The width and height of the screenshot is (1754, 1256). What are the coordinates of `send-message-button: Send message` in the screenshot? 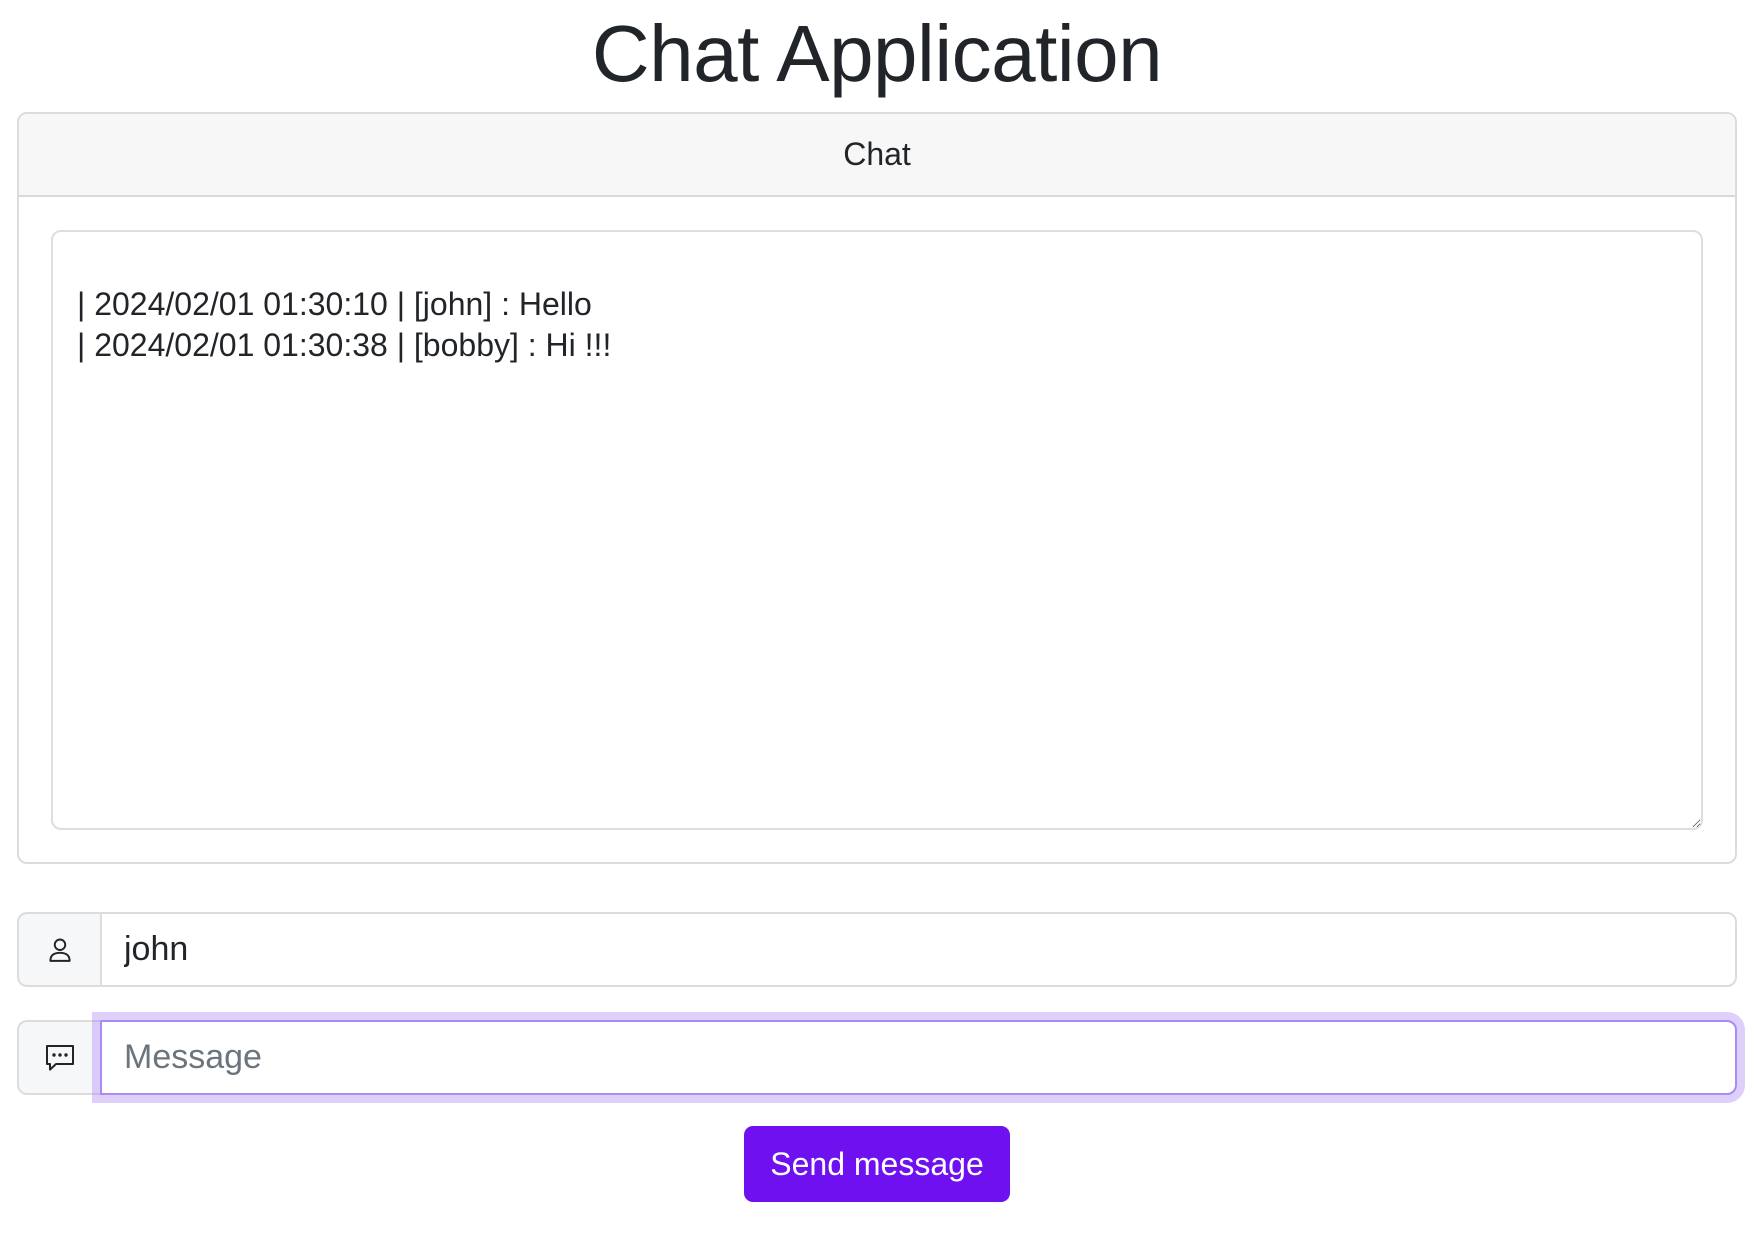 It's located at (877, 1164).